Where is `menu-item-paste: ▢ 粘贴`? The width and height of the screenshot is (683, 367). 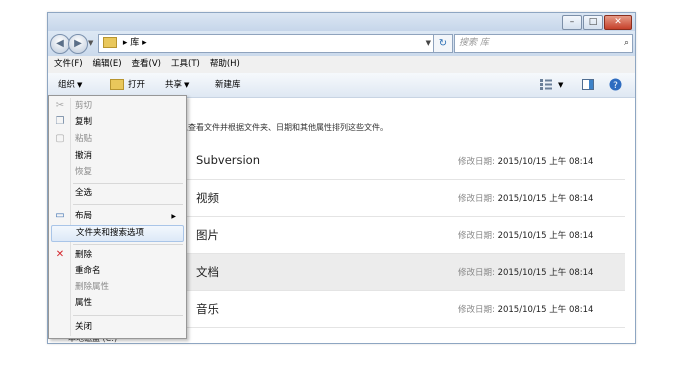
menu-item-paste: ▢ 粘贴 is located at coordinates (116, 139).